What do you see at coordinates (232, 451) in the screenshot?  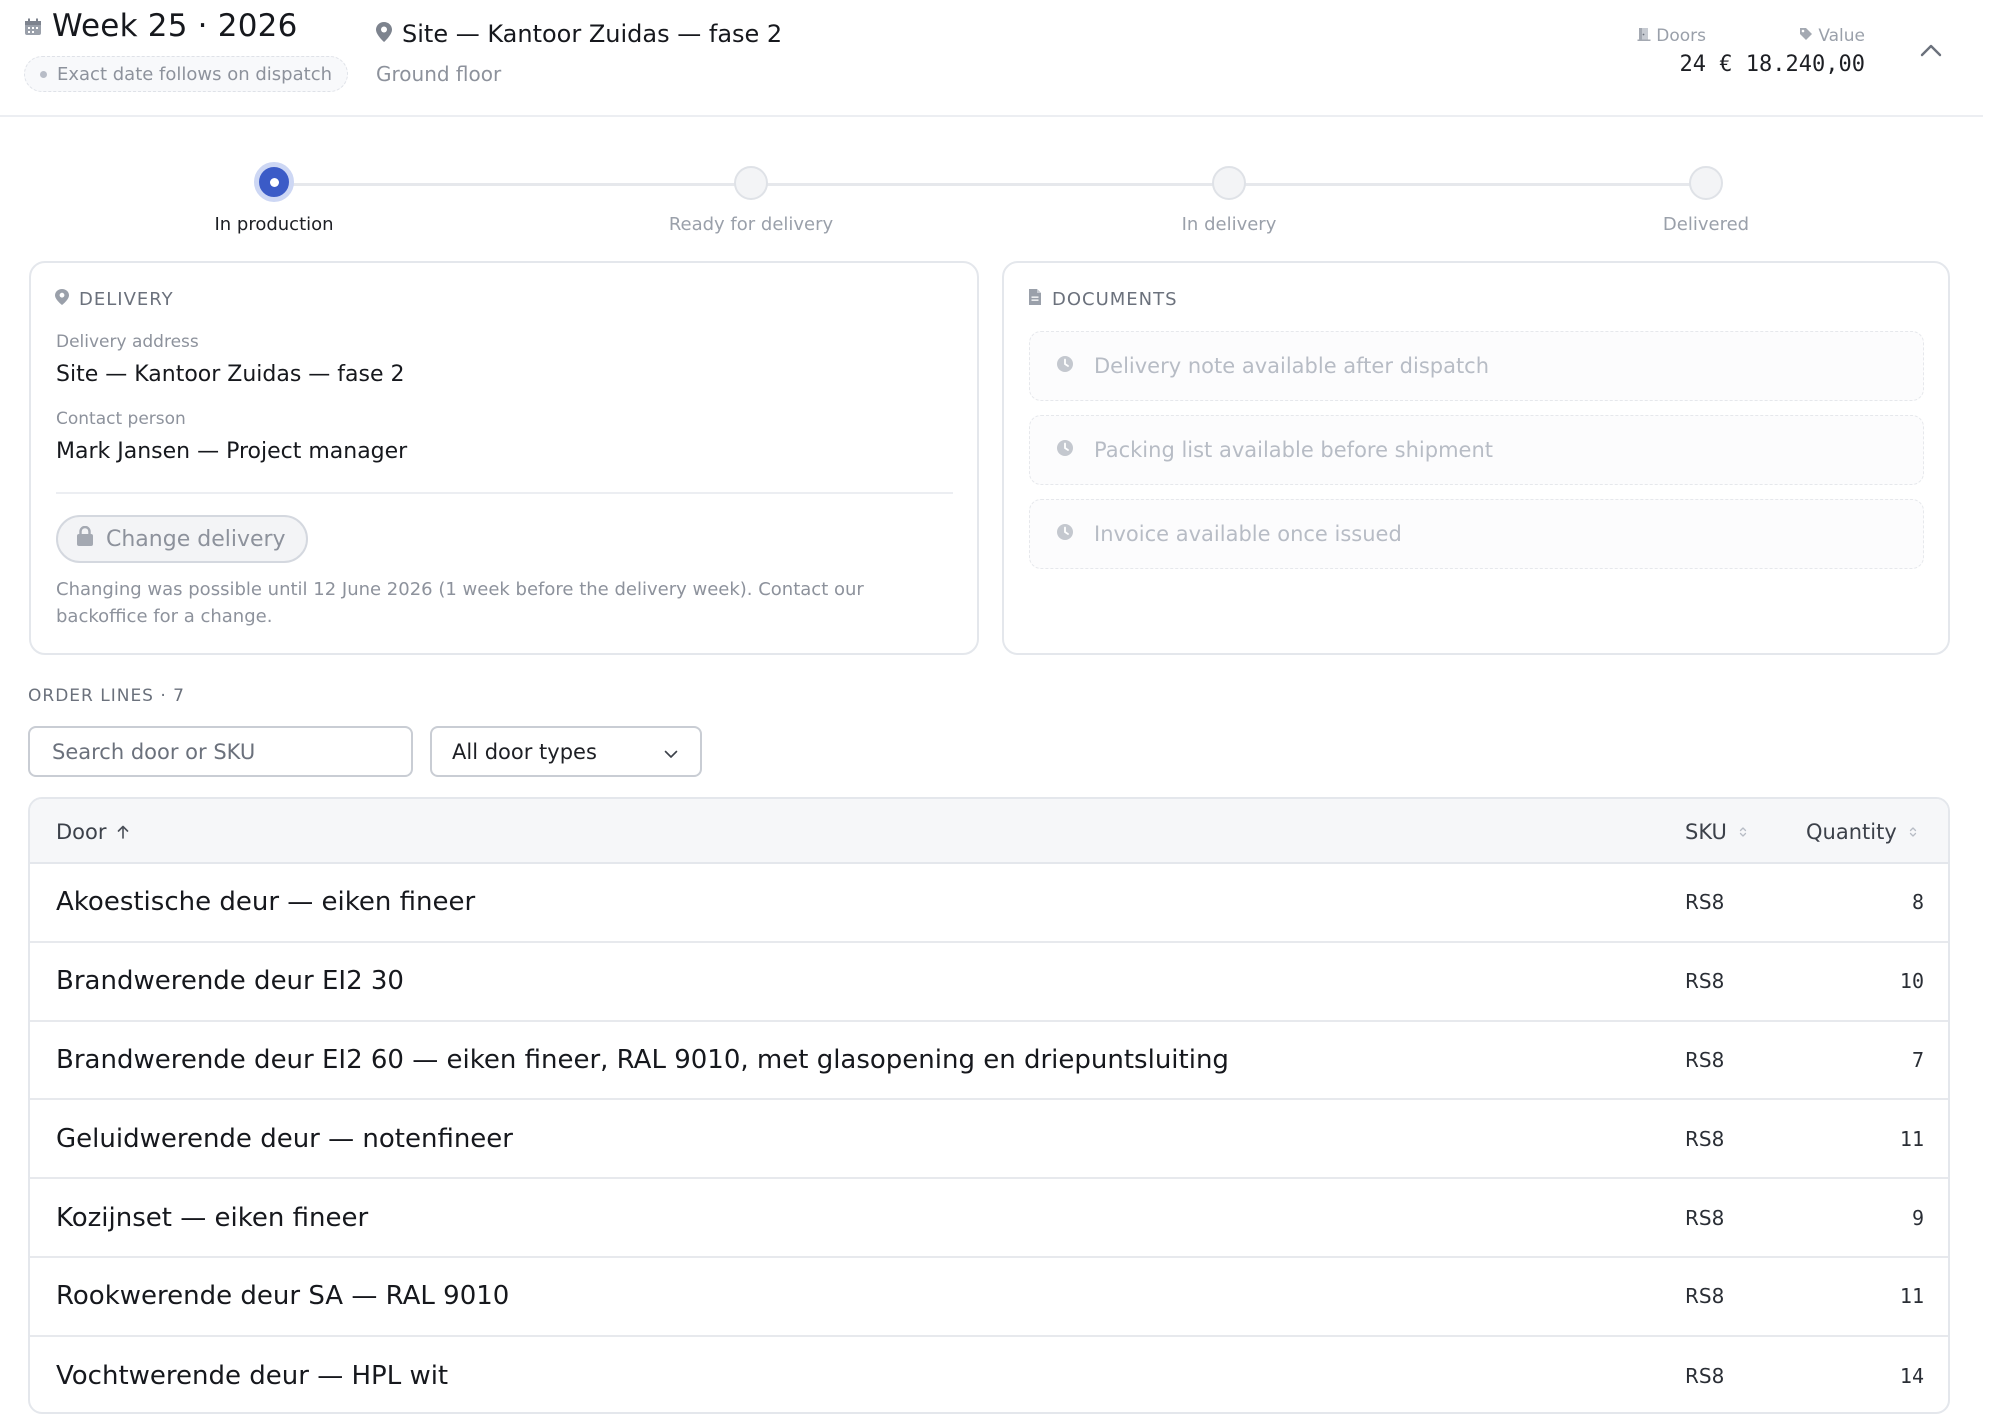 I see `contact-person-value: Mark Jansen — Project manager` at bounding box center [232, 451].